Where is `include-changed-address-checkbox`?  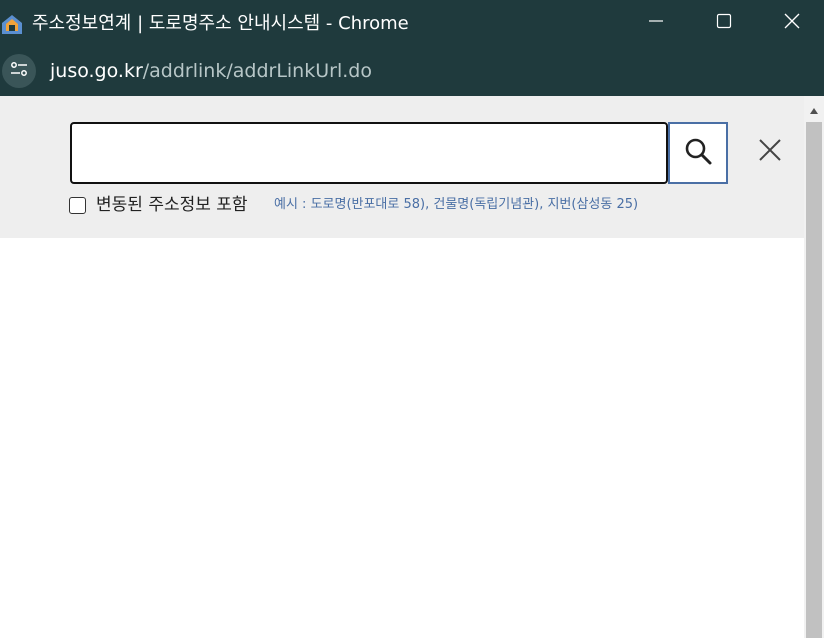
include-changed-address-checkbox is located at coordinates (77, 205).